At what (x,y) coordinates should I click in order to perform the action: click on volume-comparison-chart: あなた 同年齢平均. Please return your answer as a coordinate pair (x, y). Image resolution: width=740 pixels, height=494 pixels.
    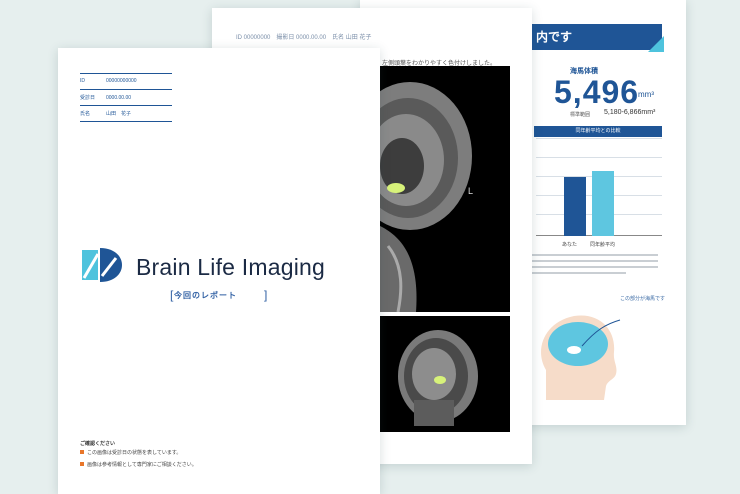
    Looking at the image, I should click on (596, 193).